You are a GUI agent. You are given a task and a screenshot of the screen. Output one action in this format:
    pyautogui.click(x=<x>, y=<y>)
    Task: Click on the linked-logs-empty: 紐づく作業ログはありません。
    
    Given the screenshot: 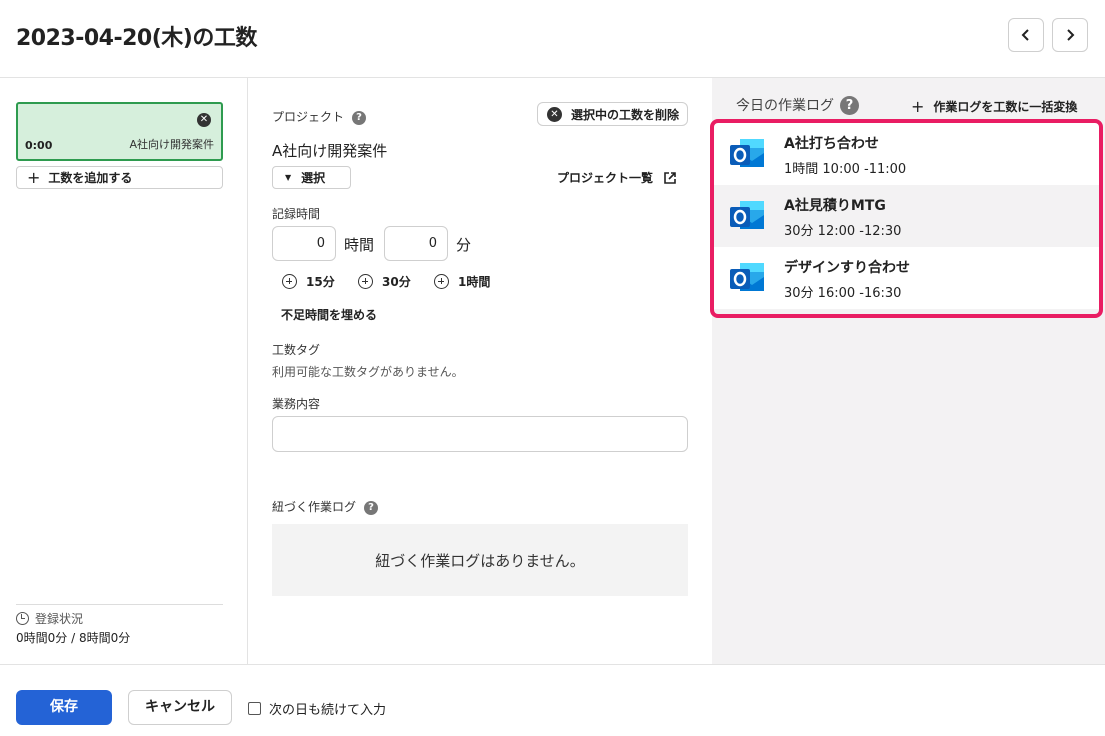 What is the action you would take?
    pyautogui.click(x=480, y=560)
    